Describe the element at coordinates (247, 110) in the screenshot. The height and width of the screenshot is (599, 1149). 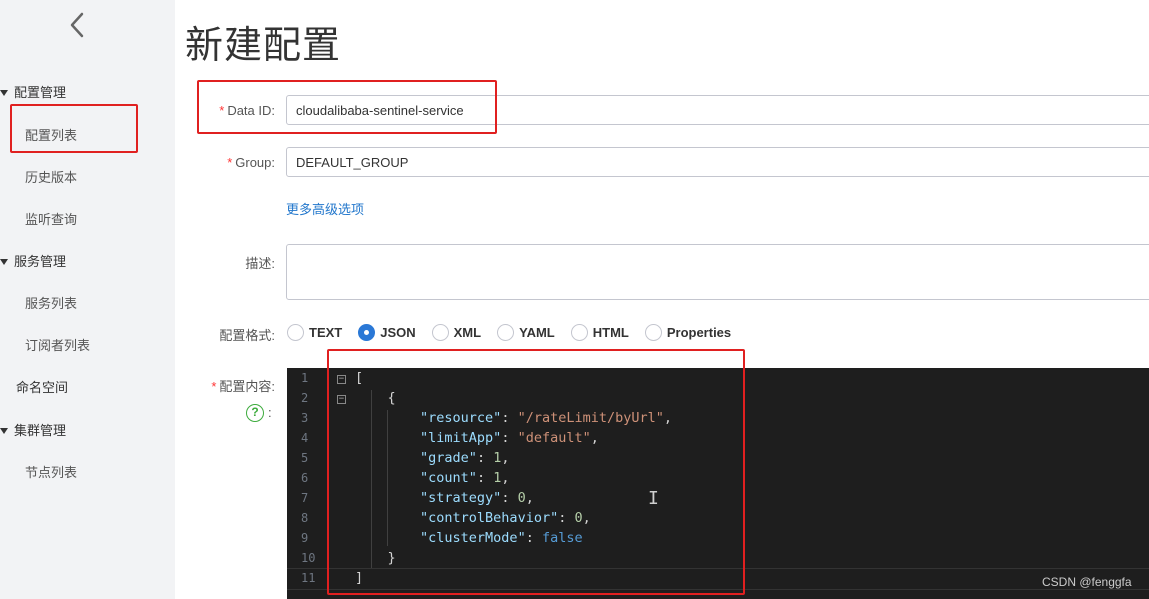
I see `data-id-label: * Data ID:` at that location.